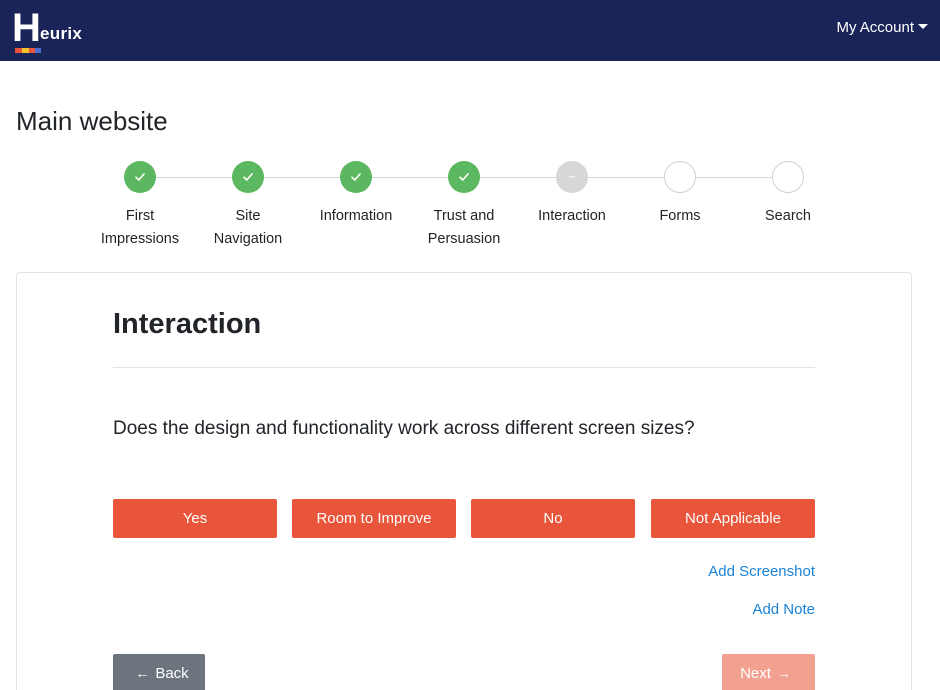 The image size is (940, 690). I want to click on logo-text: eurix, so click(61, 33).